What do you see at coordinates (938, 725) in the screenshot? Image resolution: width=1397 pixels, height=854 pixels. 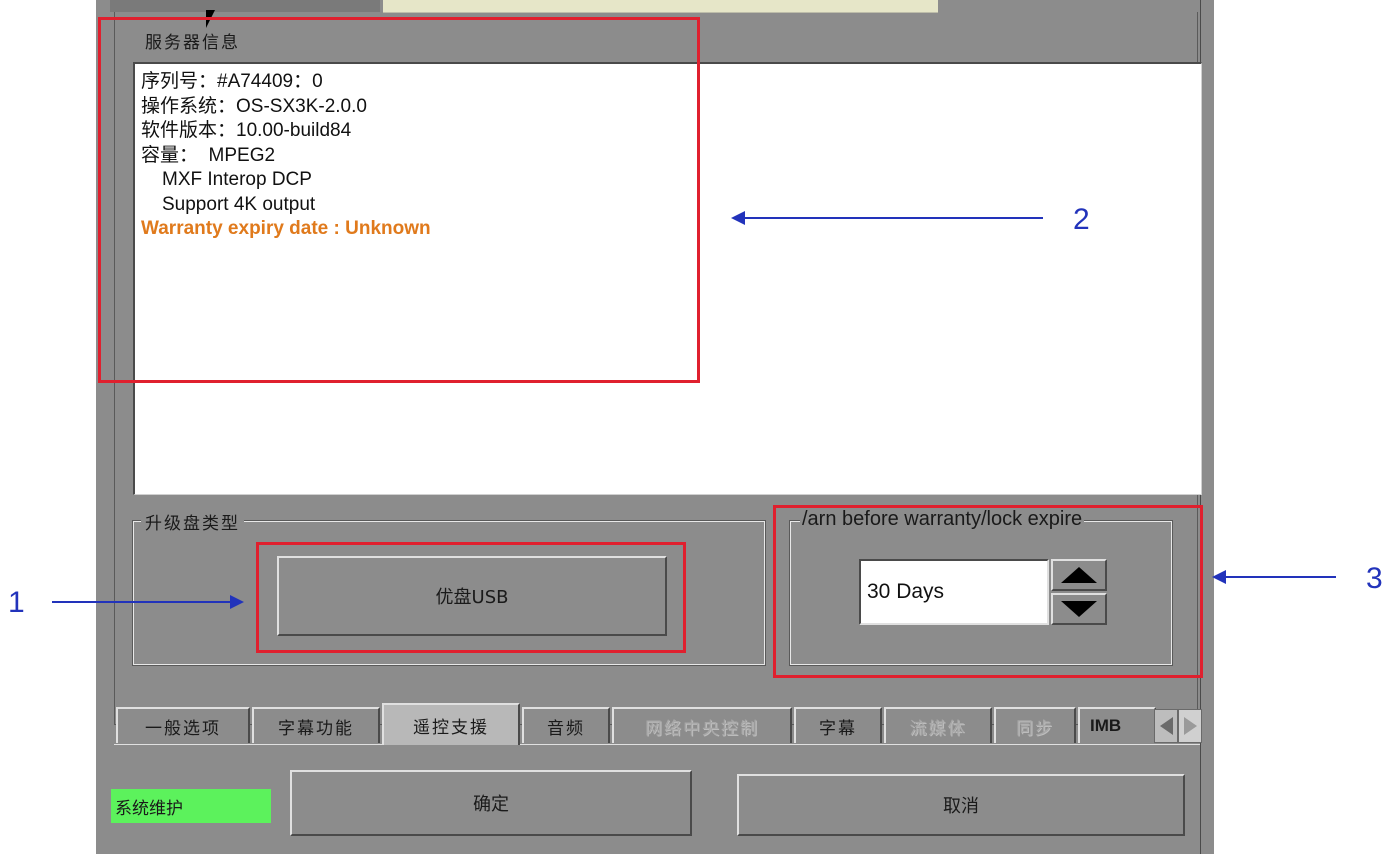 I see `tab-streaming: 流媒体` at bounding box center [938, 725].